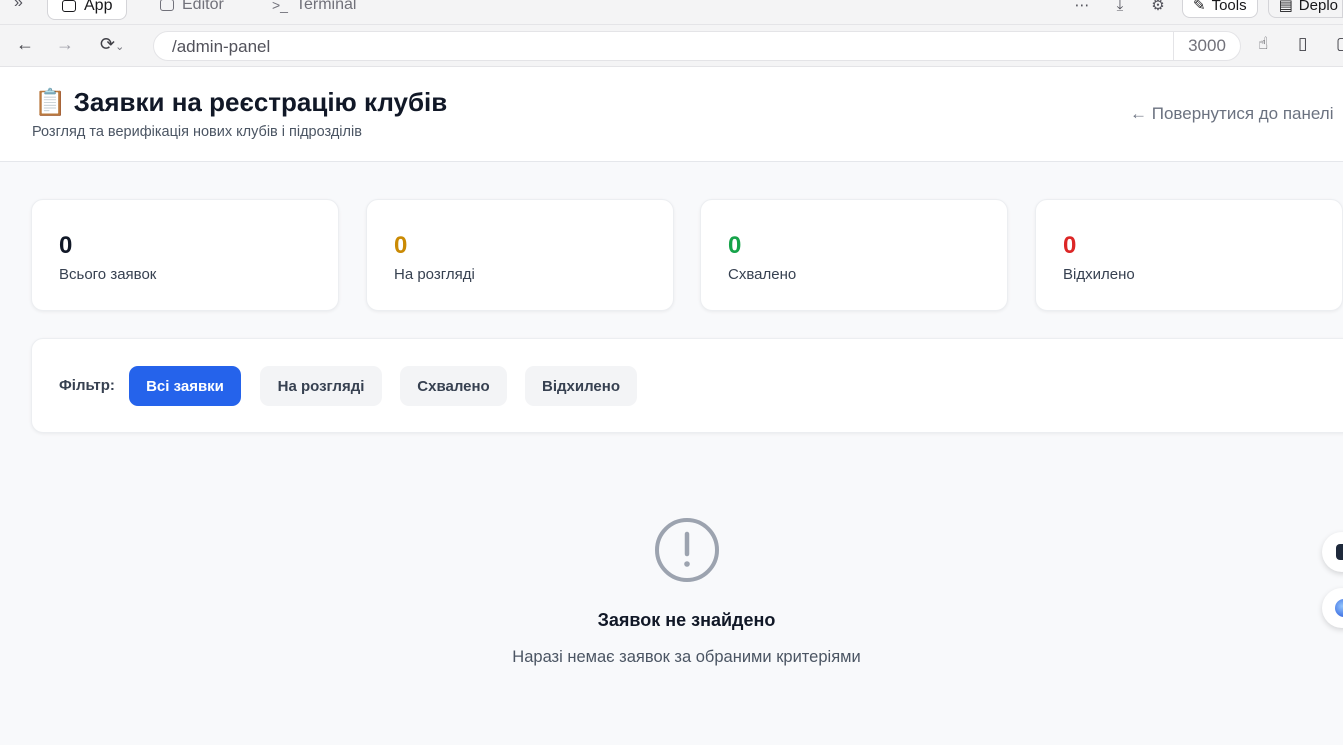 The height and width of the screenshot is (745, 1343). I want to click on empty-state-title: Заявок не знайдено, so click(686, 620).